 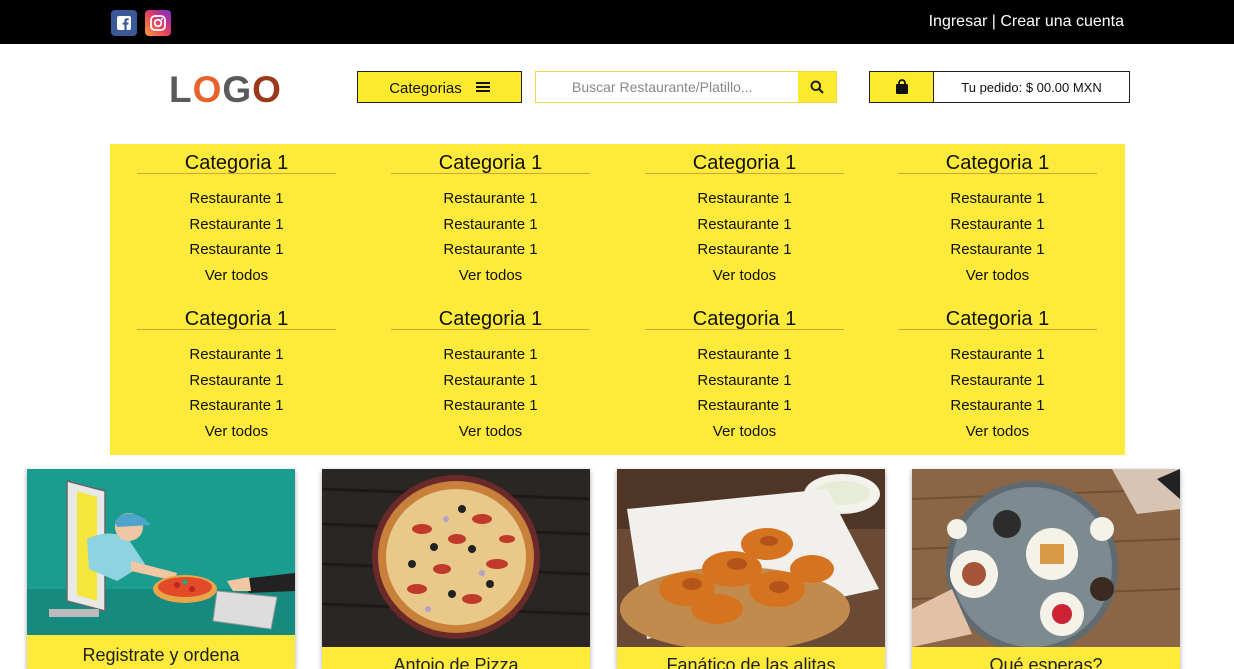 I want to click on promo-card-register: Registrate y ordena, so click(x=161, y=569).